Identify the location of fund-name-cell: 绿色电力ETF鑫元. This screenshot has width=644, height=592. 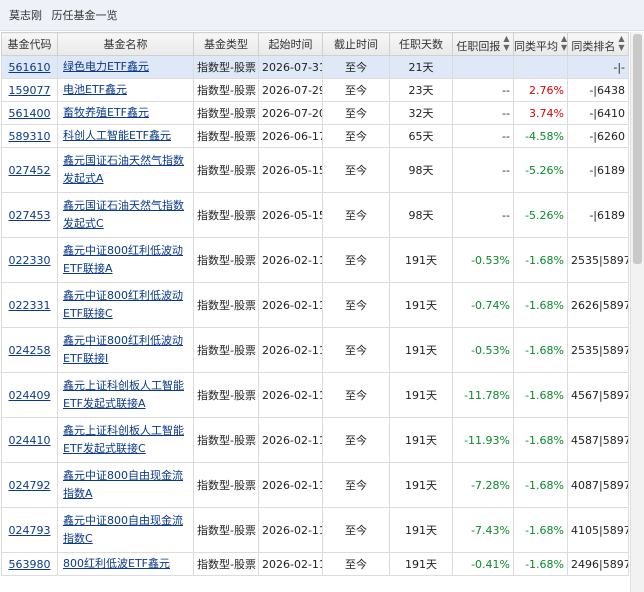
(125, 67).